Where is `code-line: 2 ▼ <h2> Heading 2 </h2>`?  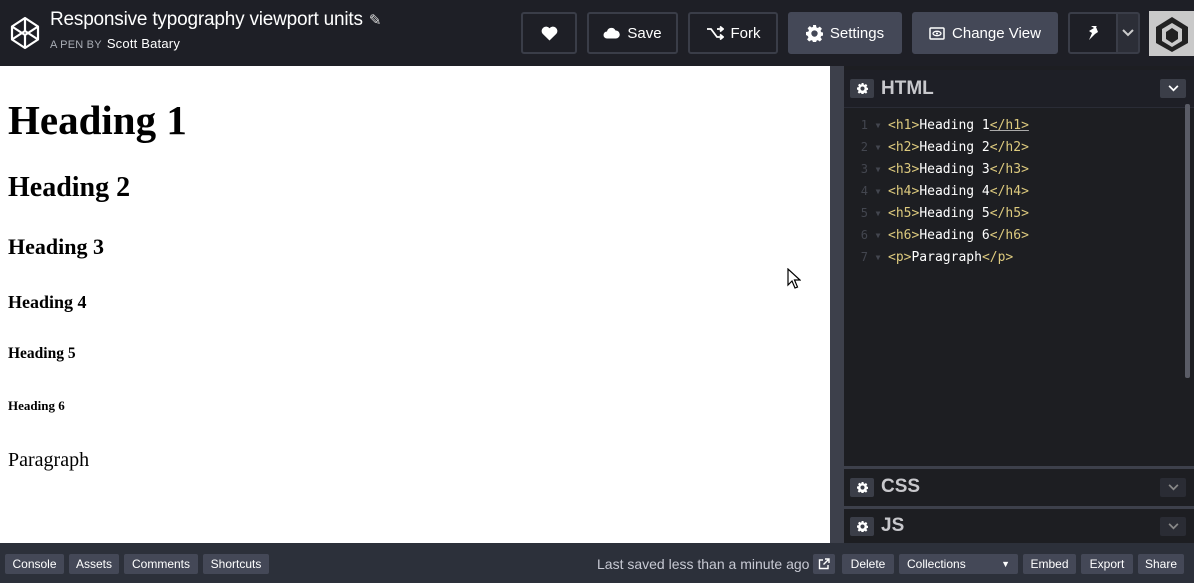 code-line: 2 ▼ <h2> Heading 2 </h2> is located at coordinates (936, 147).